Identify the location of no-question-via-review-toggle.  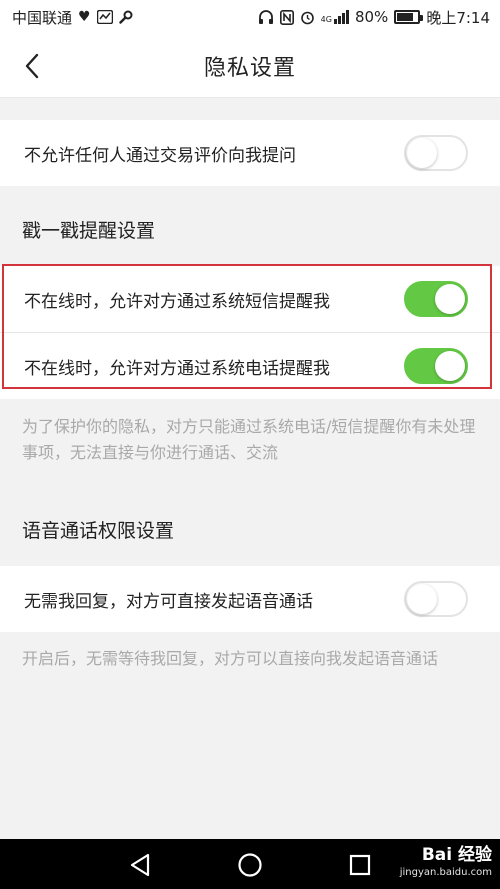
(436, 153).